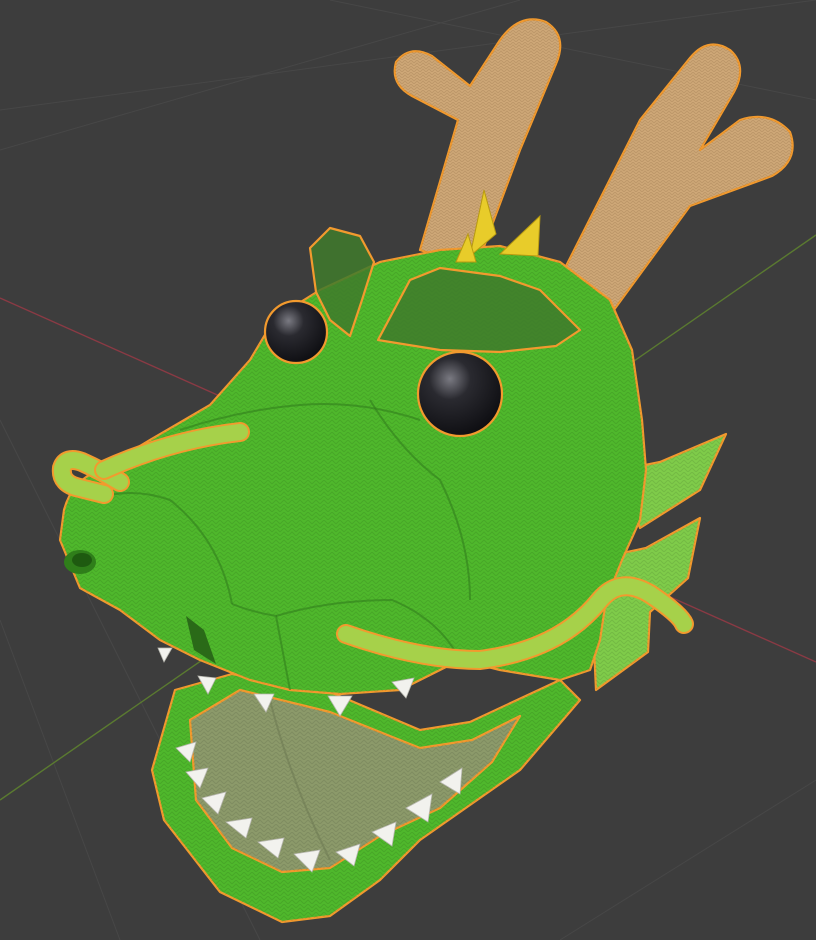 The image size is (816, 940). What do you see at coordinates (296, 332) in the screenshot?
I see `eye-left` at bounding box center [296, 332].